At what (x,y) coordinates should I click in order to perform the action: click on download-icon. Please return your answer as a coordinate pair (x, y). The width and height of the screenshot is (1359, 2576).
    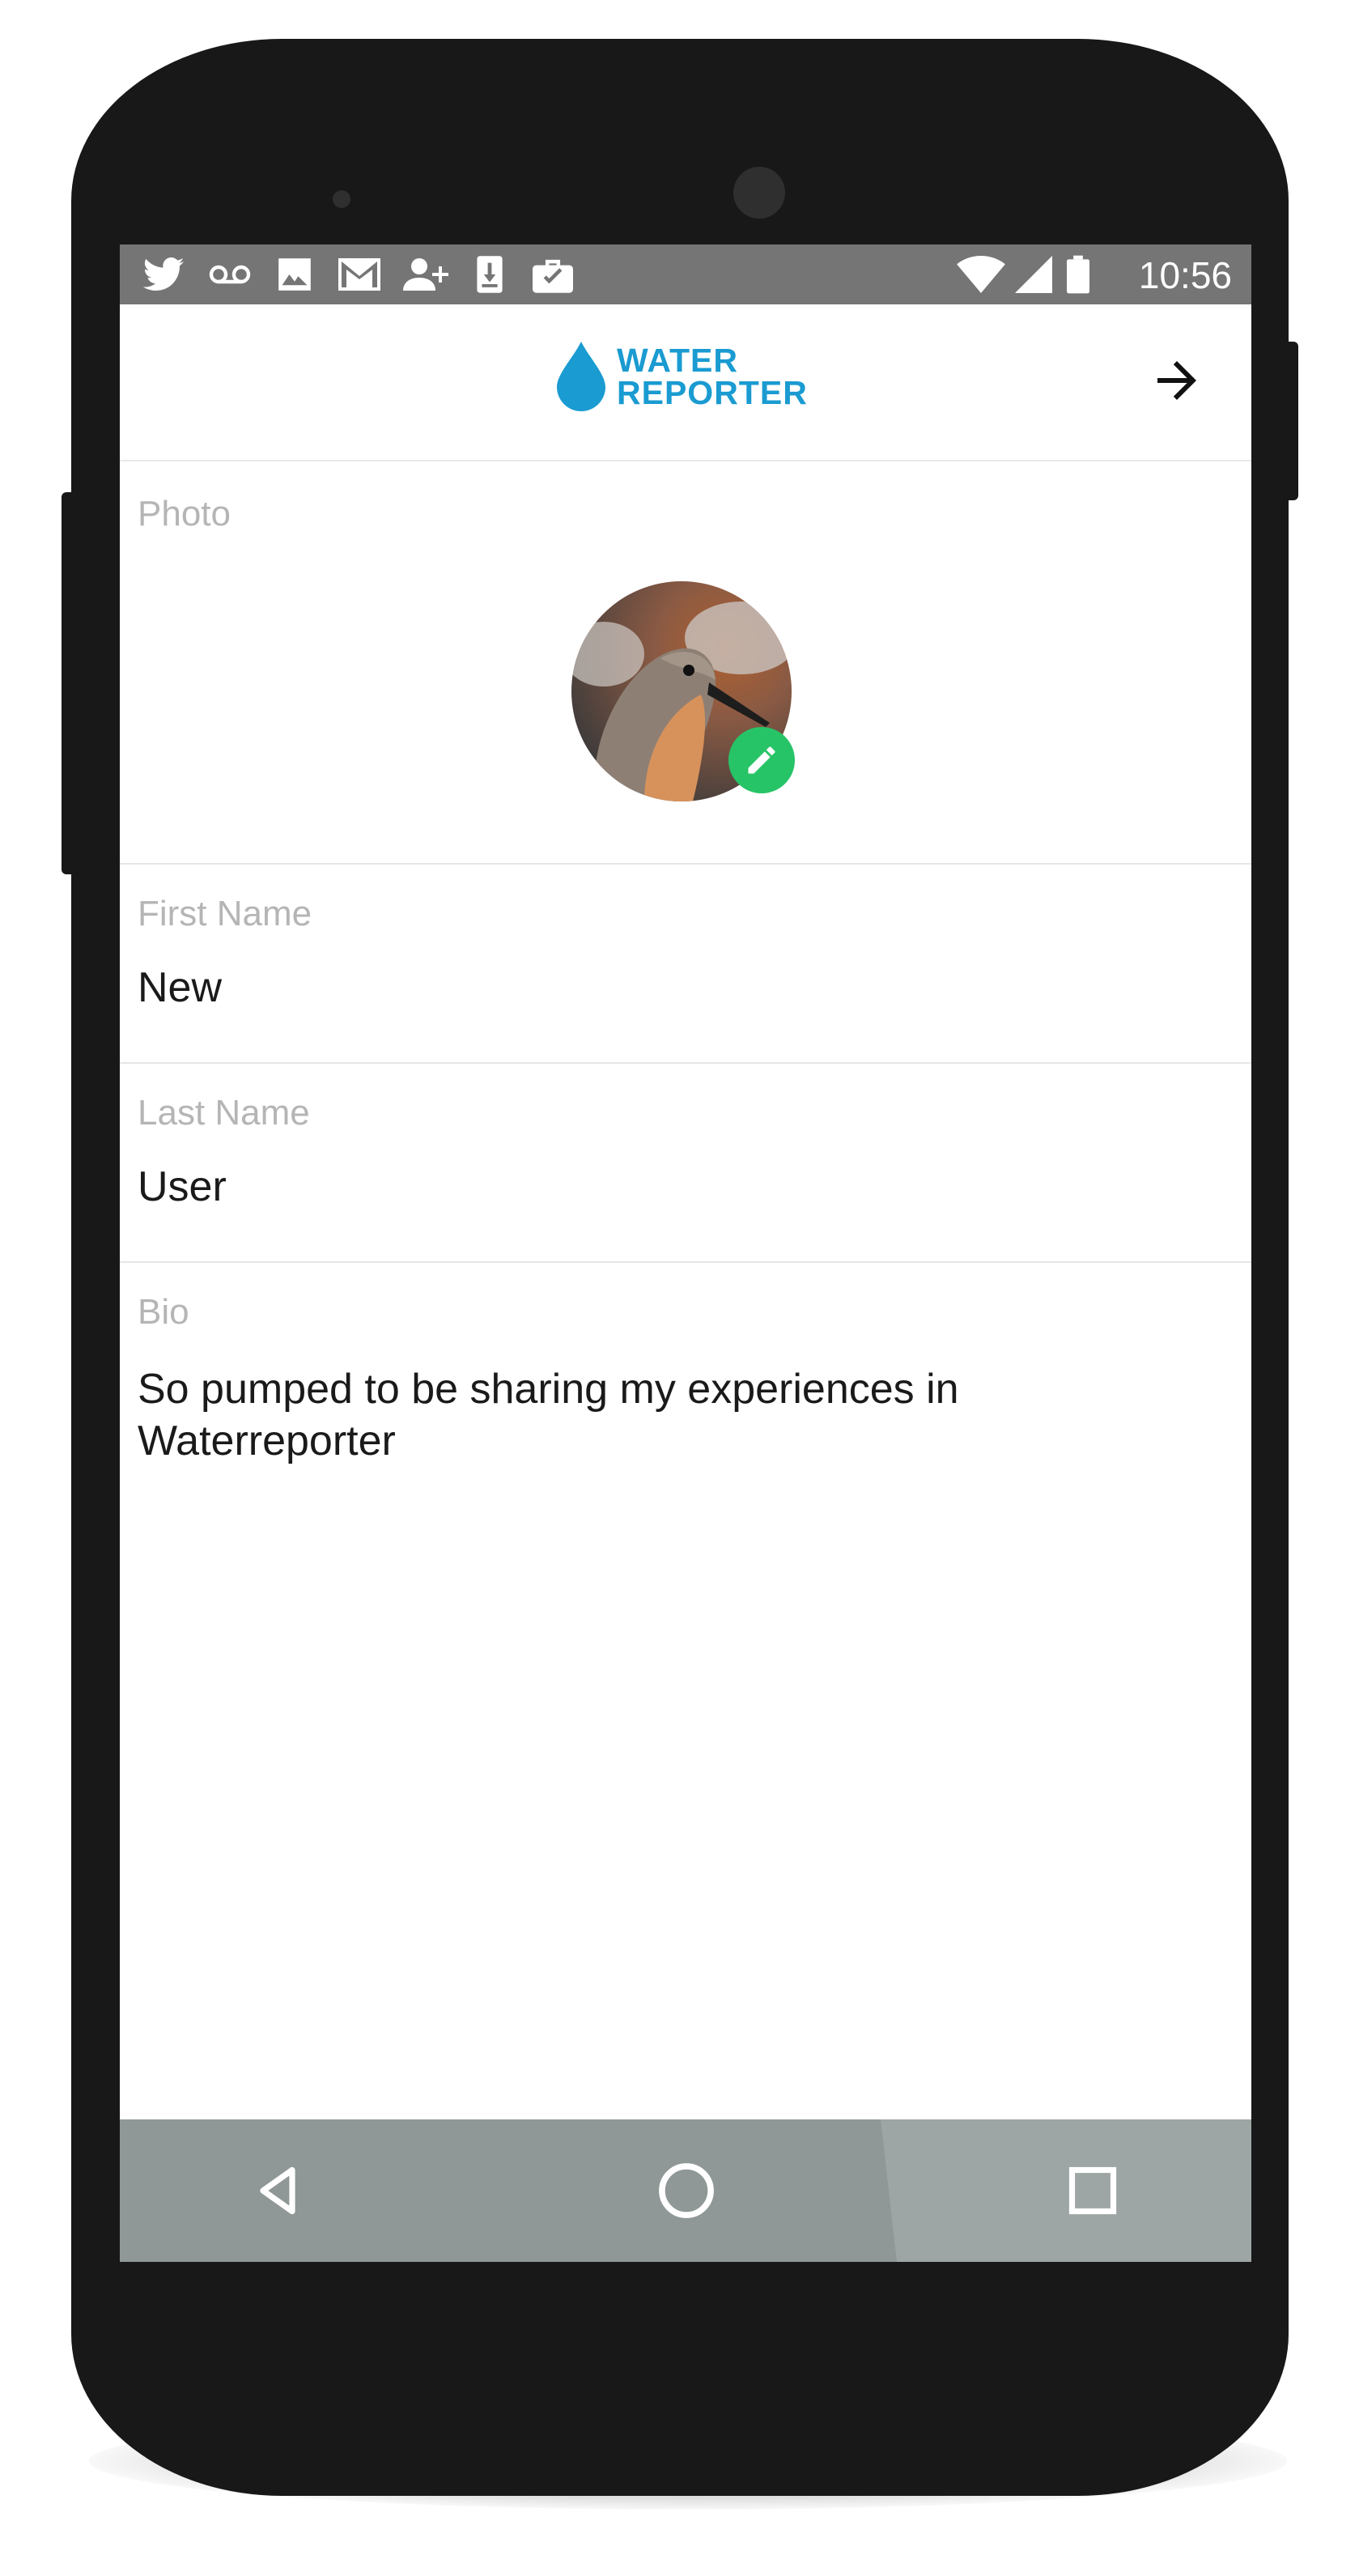
    Looking at the image, I should click on (489, 274).